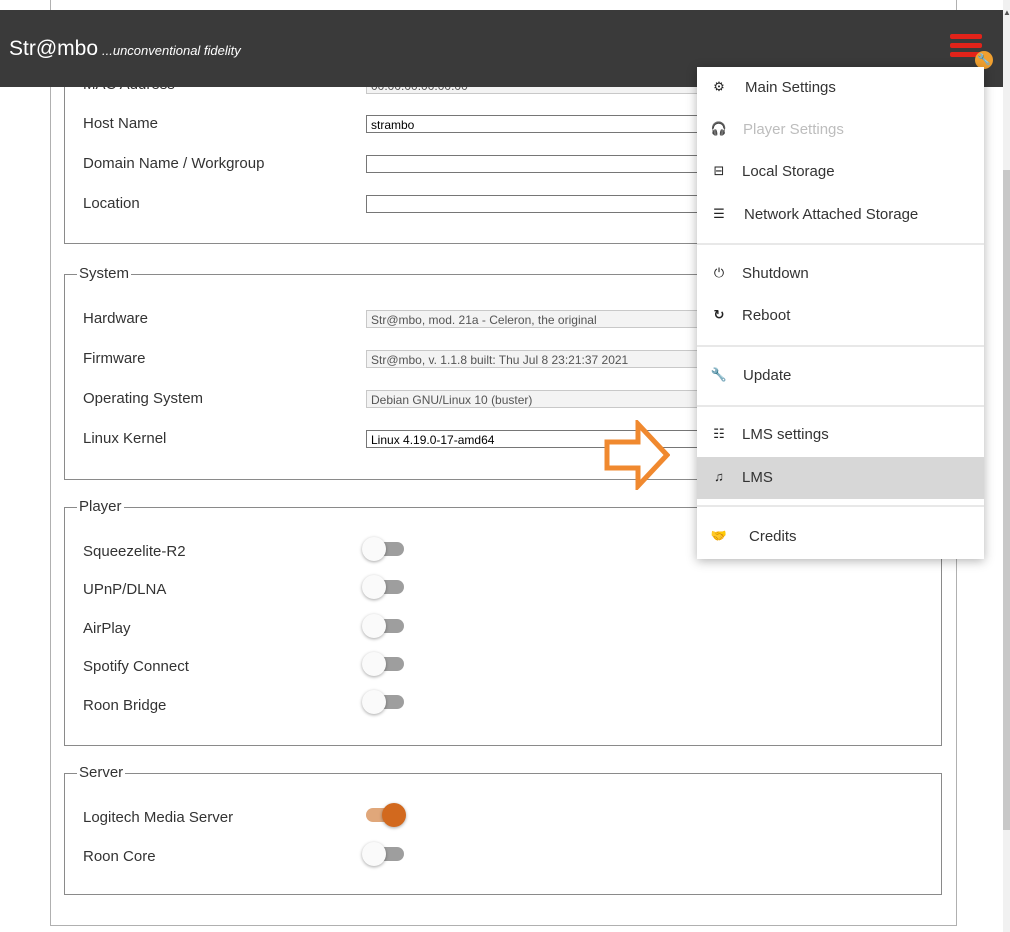 This screenshot has height=932, width=1010. What do you see at coordinates (384, 664) in the screenshot?
I see `spotify-connect-toggle` at bounding box center [384, 664].